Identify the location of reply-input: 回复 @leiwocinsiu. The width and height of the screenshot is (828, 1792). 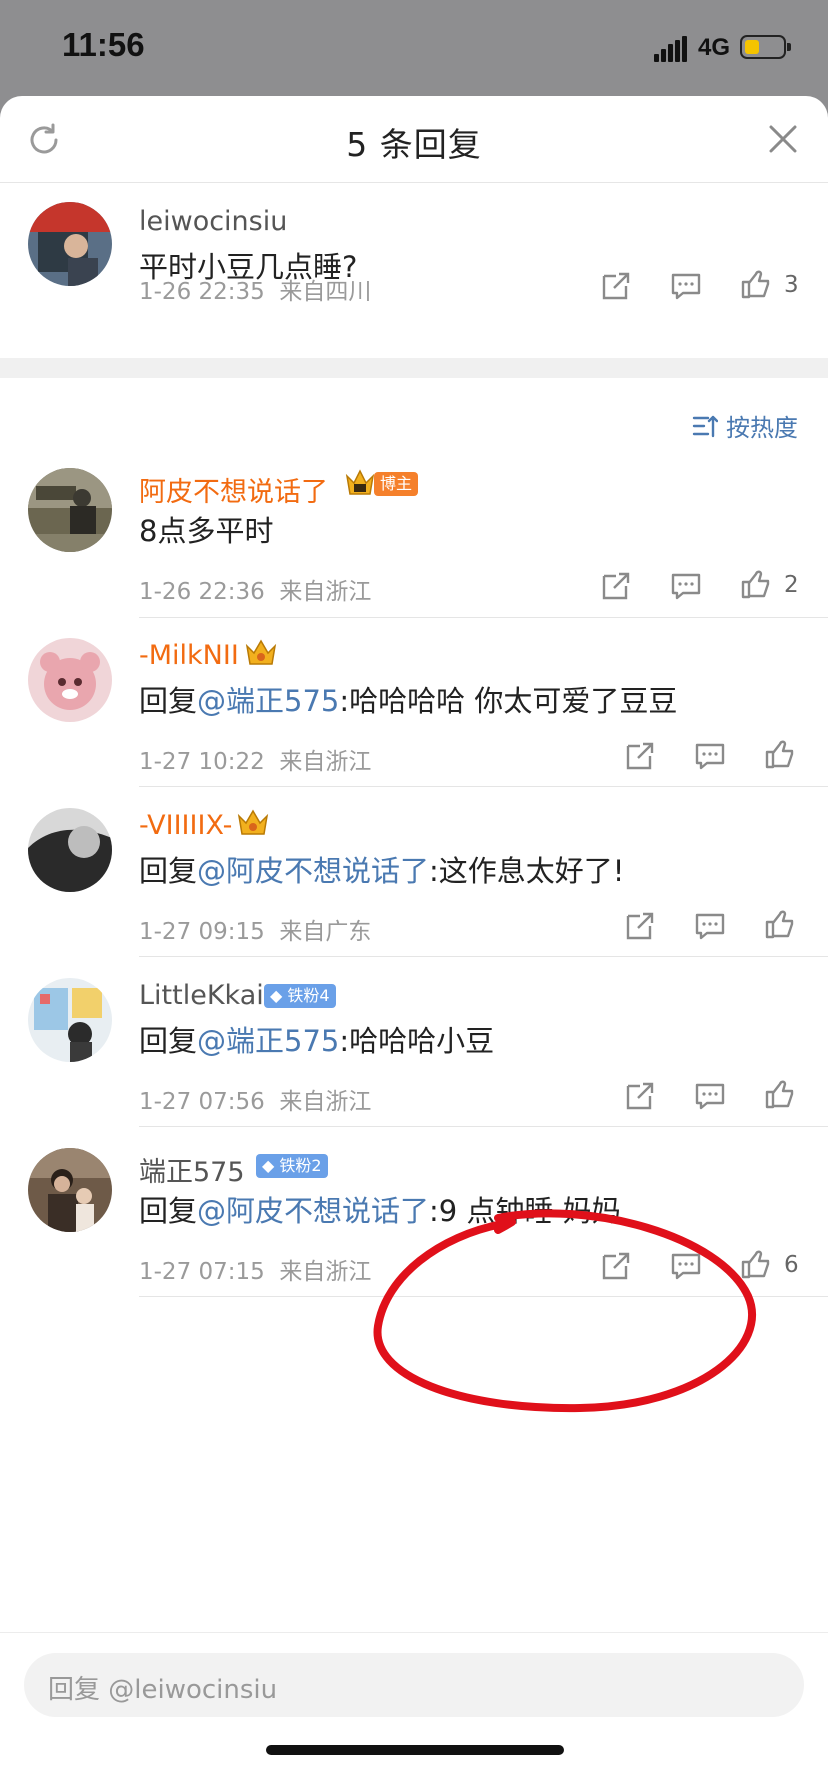
(414, 1685).